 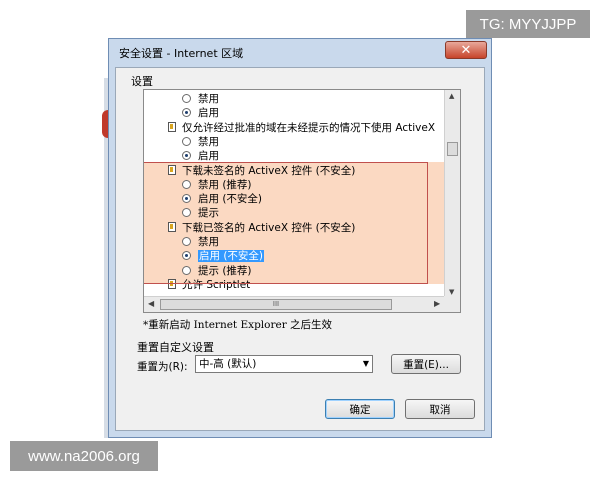 What do you see at coordinates (225, 184) in the screenshot?
I see `setting-text: 禁用 (推荐)` at bounding box center [225, 184].